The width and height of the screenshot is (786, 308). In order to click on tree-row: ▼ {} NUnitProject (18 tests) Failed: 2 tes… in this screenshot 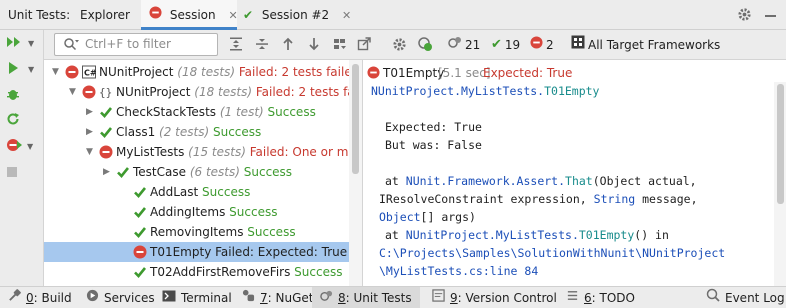, I will do `click(203, 92)`.